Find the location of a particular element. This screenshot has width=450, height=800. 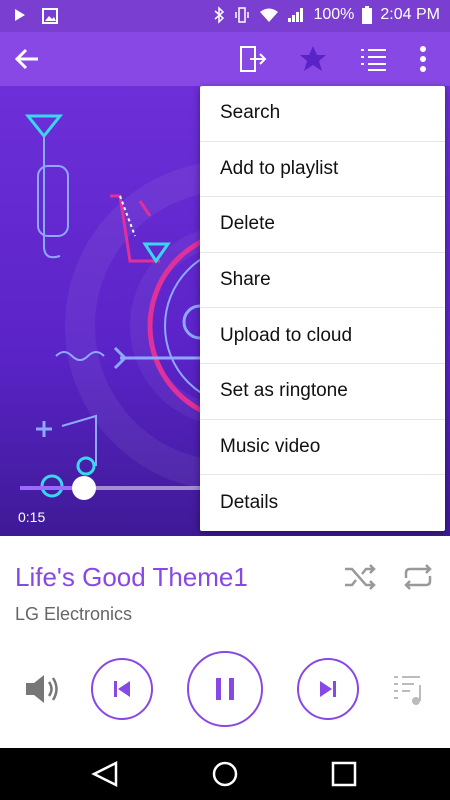

lyrics-icon is located at coordinates (410, 689).